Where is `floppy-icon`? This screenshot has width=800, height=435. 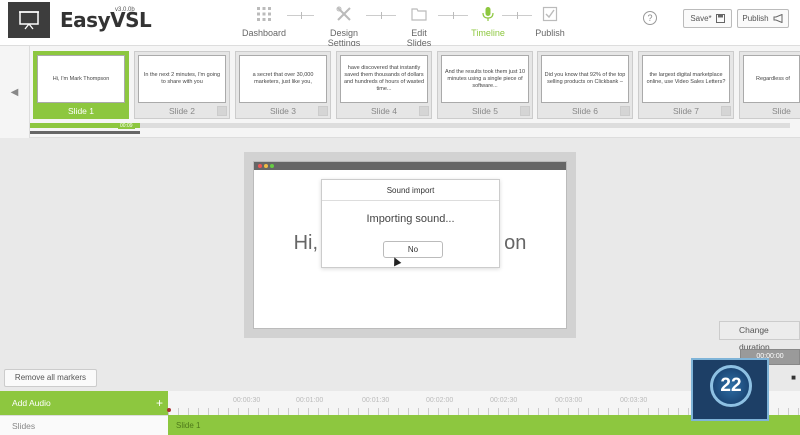 floppy-icon is located at coordinates (720, 18).